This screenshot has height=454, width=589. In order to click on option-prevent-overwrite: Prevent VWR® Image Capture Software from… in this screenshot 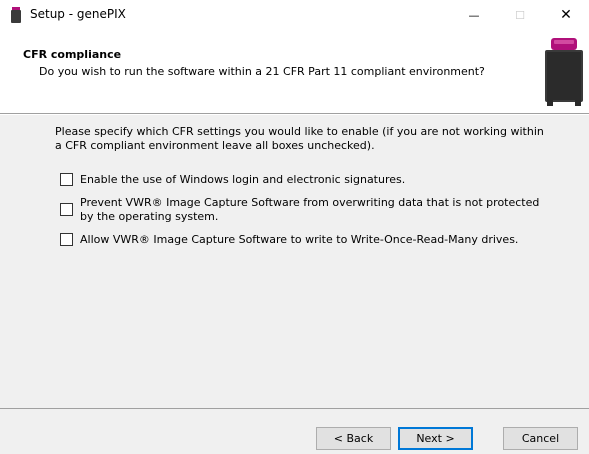, I will do `click(300, 210)`.